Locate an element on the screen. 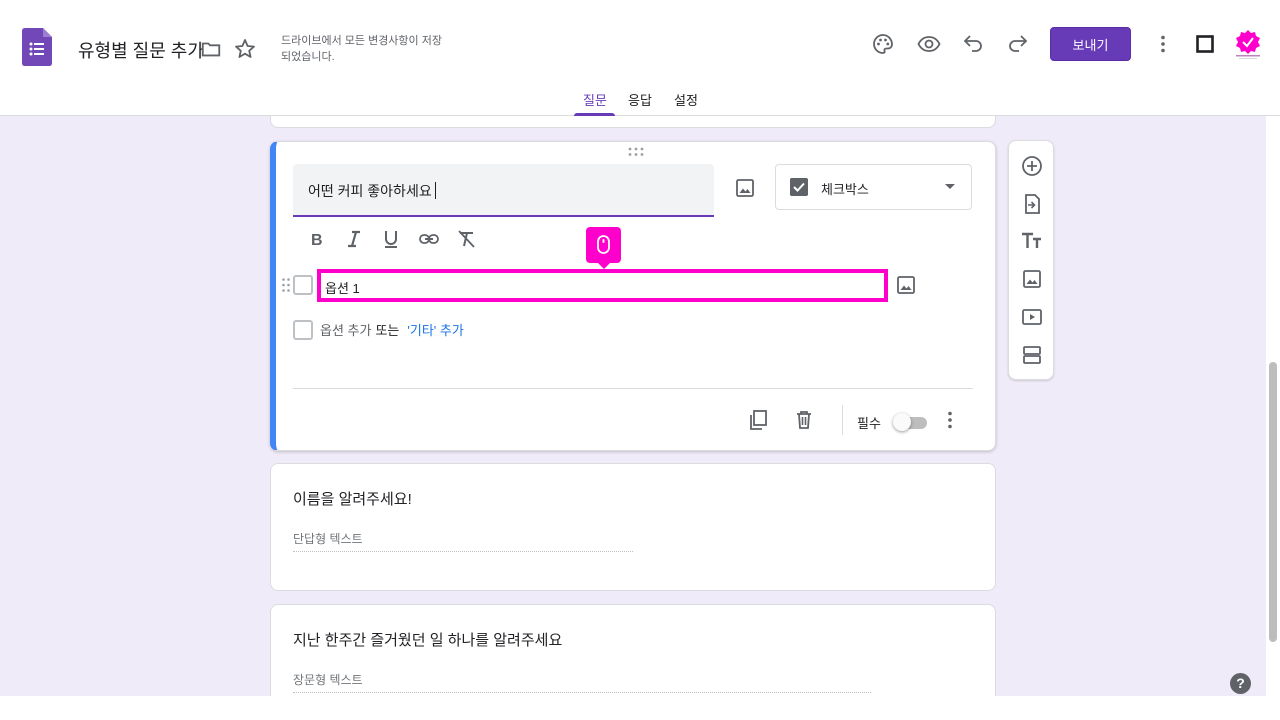  side-toolbar is located at coordinates (1031, 260).